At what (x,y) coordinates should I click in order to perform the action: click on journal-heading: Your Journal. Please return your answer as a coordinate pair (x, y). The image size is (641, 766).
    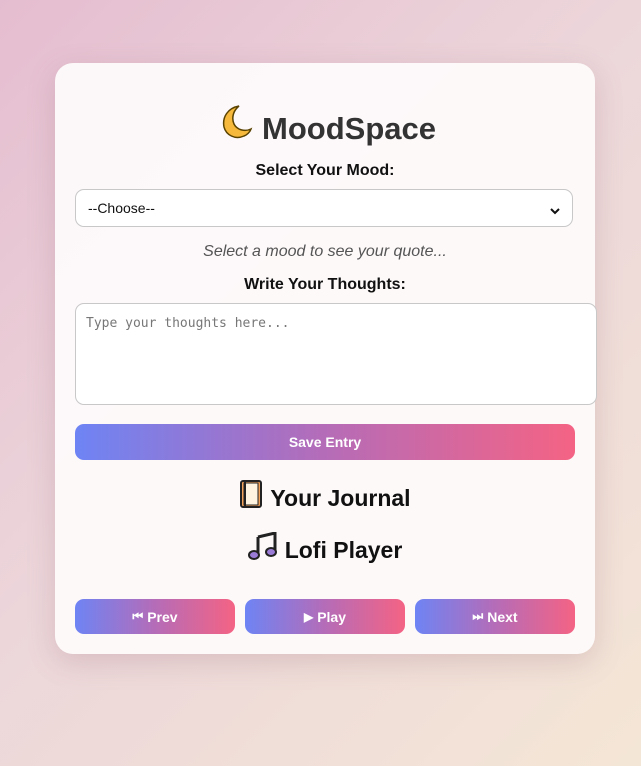
    Looking at the image, I should click on (325, 497).